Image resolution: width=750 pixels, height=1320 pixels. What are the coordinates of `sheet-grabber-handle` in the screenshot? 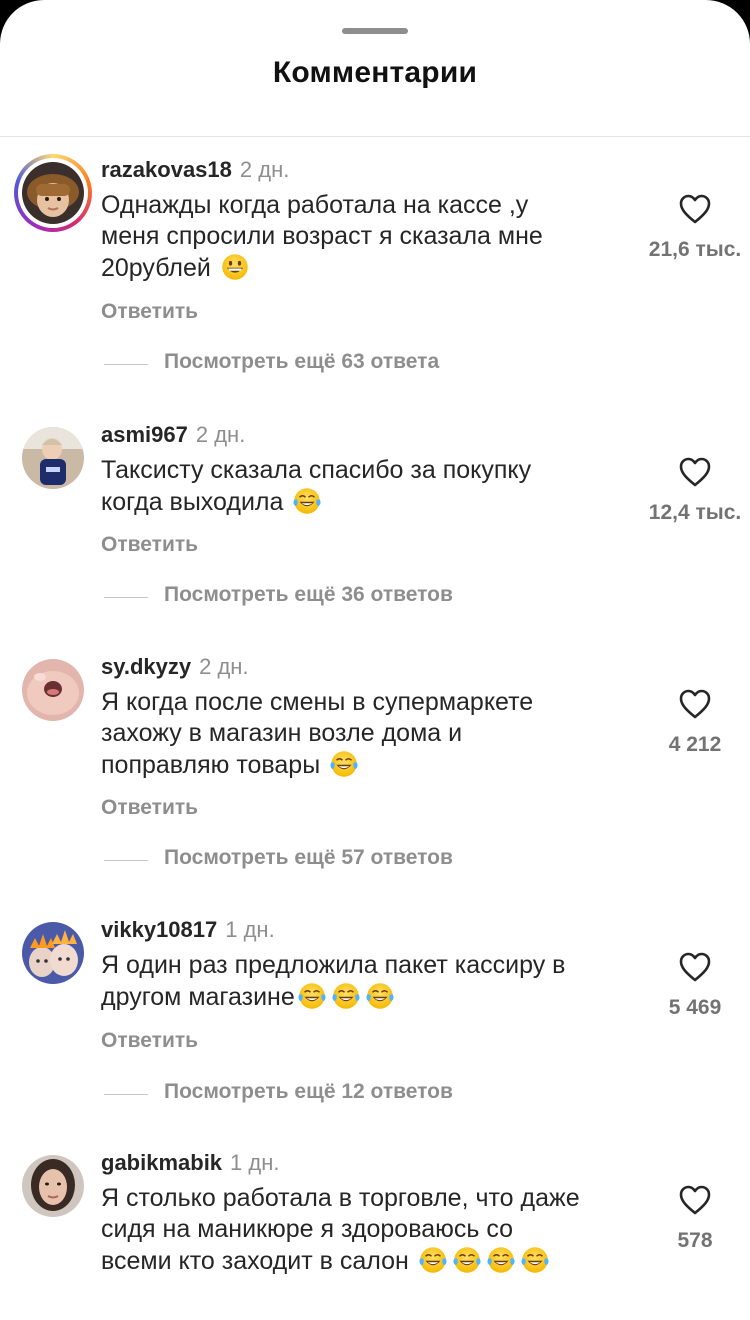 It's located at (375, 31).